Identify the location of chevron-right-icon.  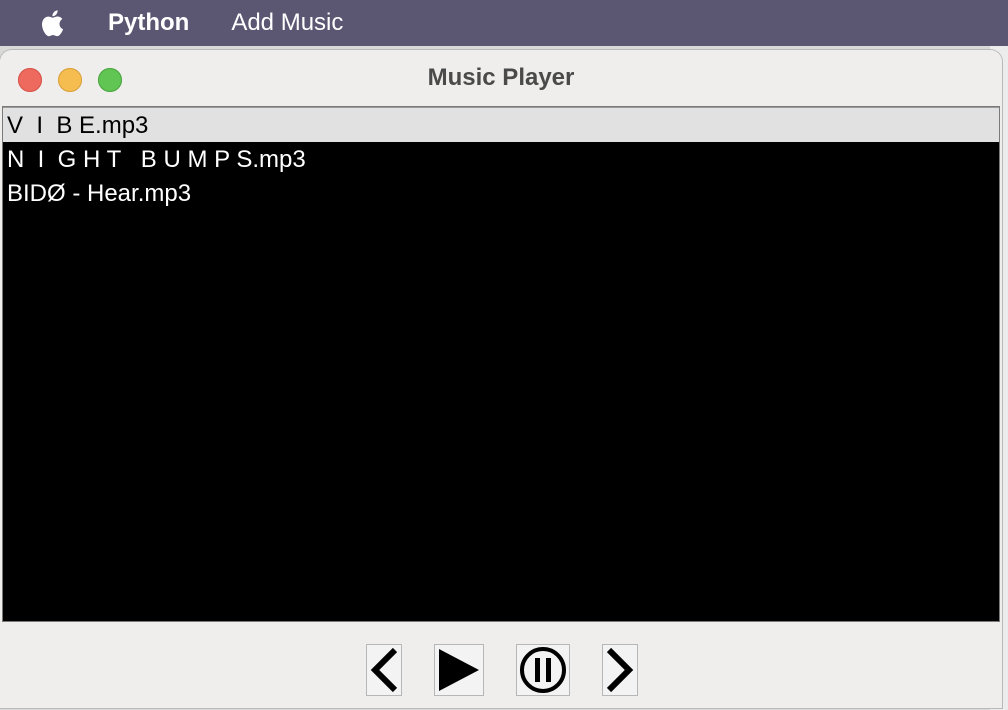
(620, 670).